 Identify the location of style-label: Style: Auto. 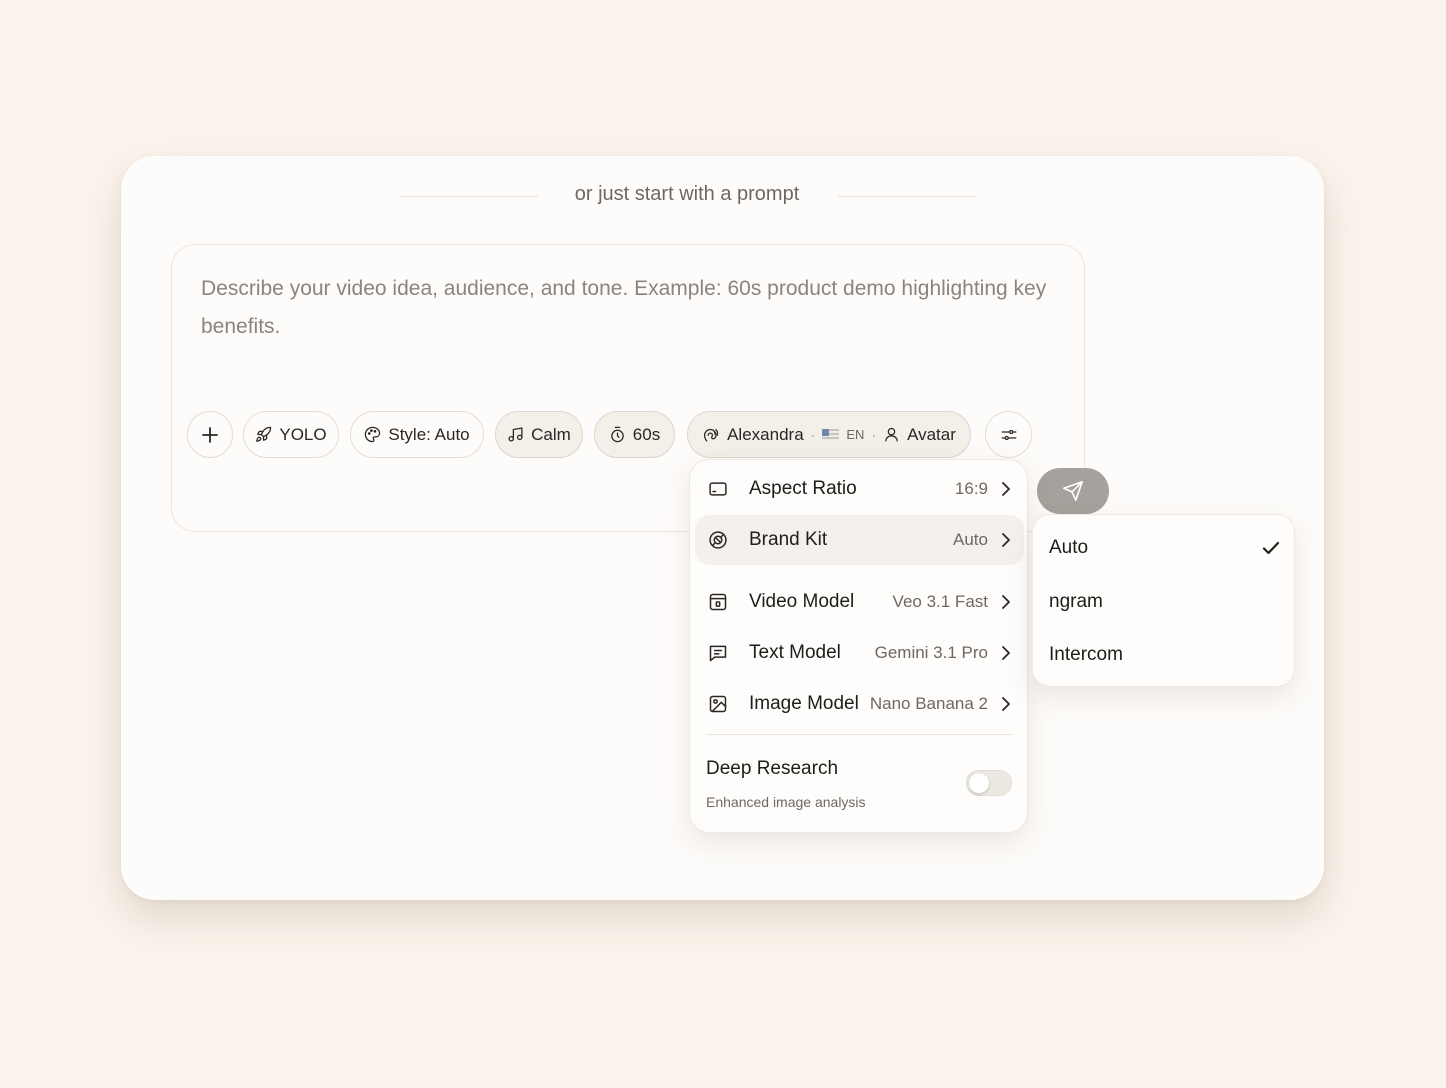
(429, 434).